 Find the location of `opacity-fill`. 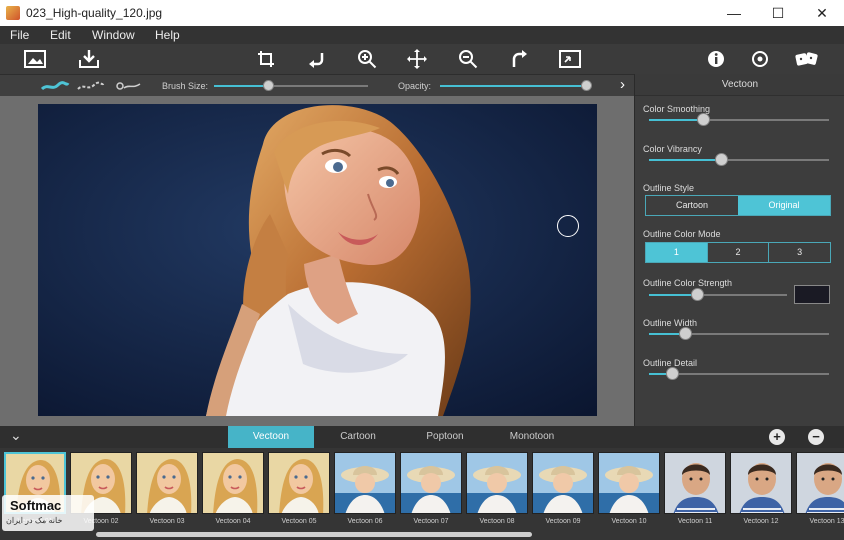

opacity-fill is located at coordinates (513, 86).